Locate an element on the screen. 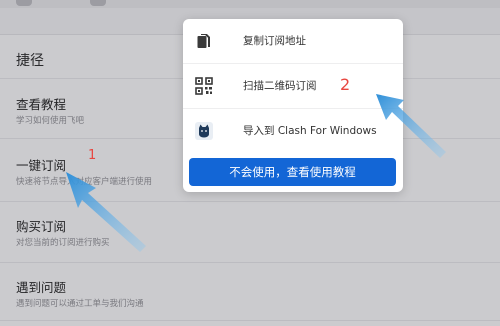 The width and height of the screenshot is (500, 326). copy-icon is located at coordinates (204, 41).